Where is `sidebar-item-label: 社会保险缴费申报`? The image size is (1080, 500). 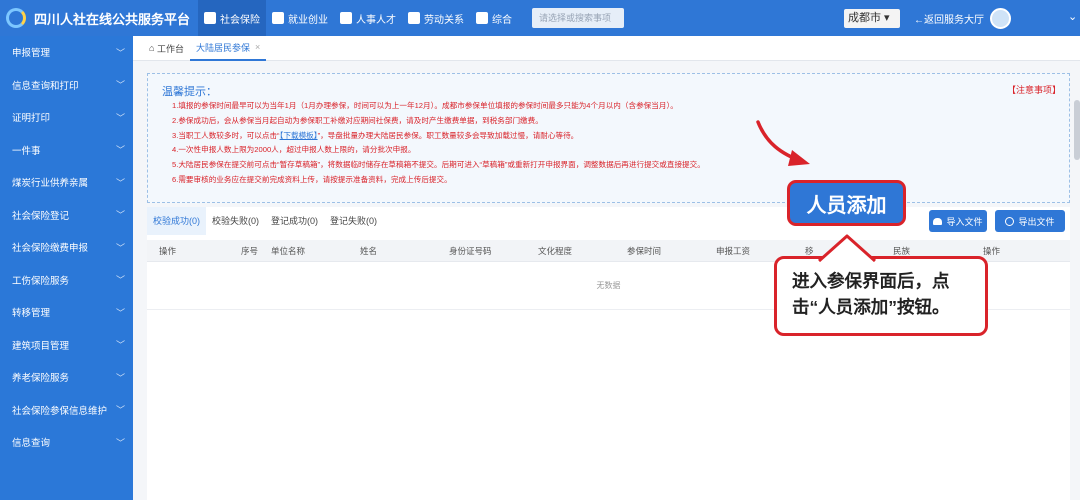
sidebar-item-label: 社会保险缴费申报 is located at coordinates (50, 249).